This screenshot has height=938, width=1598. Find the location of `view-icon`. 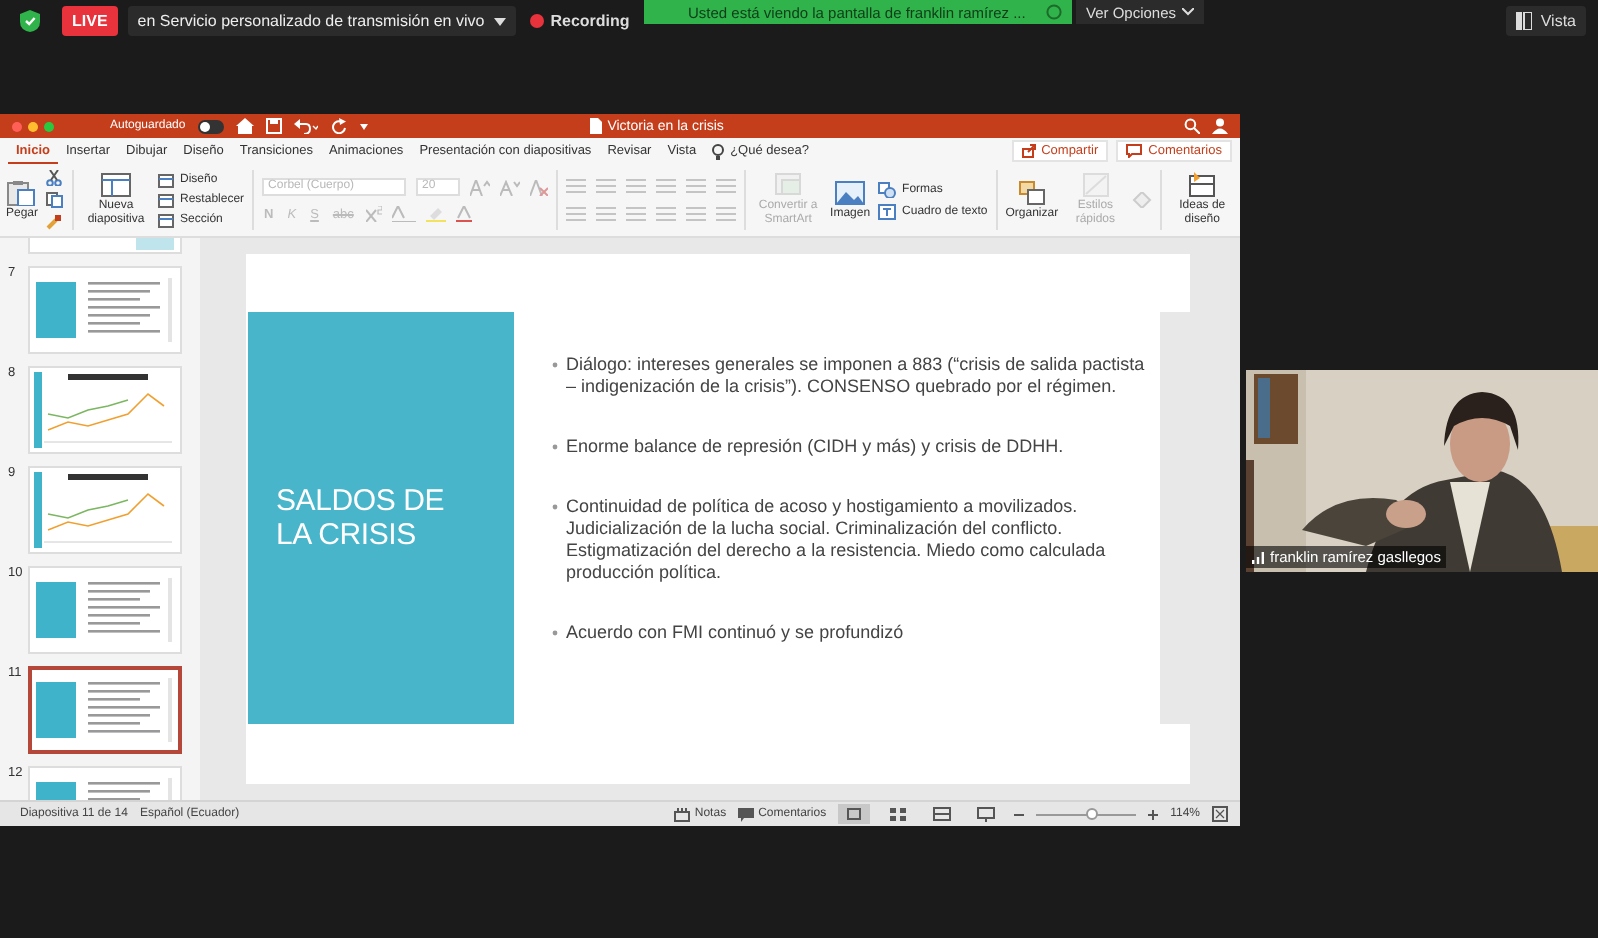

view-icon is located at coordinates (1524, 21).